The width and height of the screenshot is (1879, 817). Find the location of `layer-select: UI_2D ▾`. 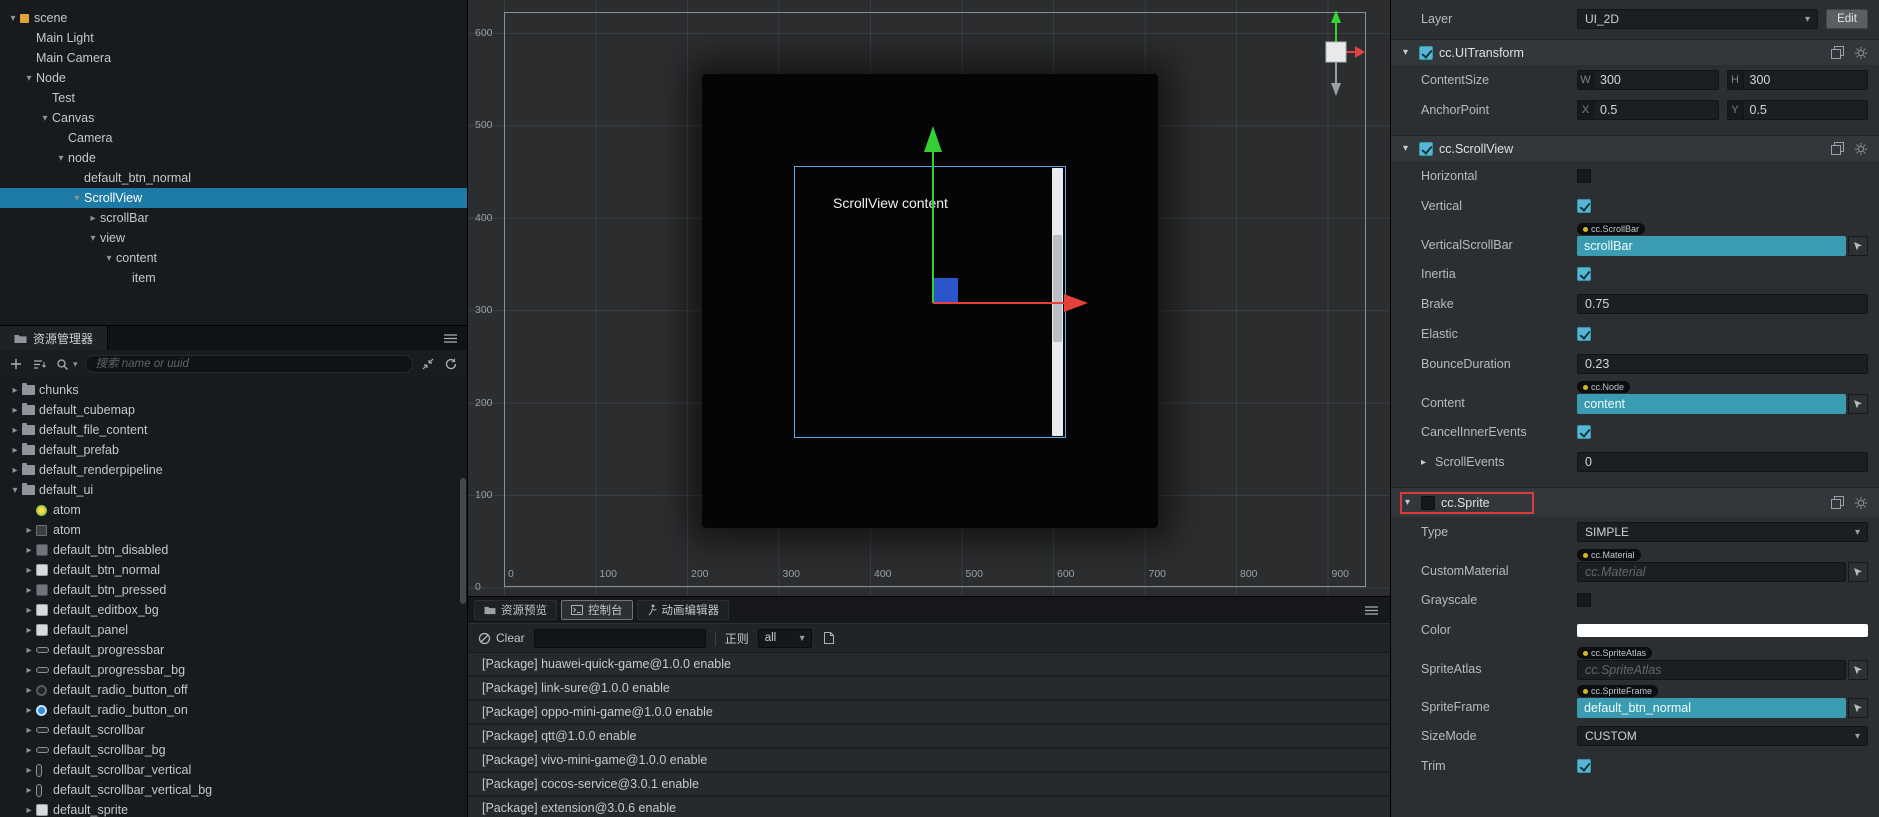

layer-select: UI_2D ▾ is located at coordinates (1697, 19).